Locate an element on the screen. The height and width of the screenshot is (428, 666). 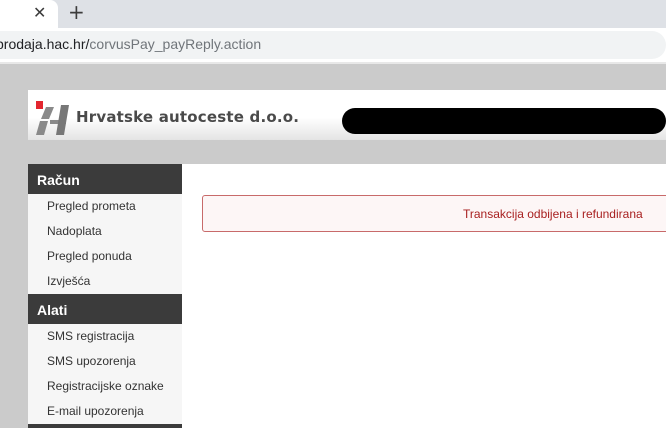
sidebar-item-pregled-ponuda: Pregled ponuda is located at coordinates (105, 256).